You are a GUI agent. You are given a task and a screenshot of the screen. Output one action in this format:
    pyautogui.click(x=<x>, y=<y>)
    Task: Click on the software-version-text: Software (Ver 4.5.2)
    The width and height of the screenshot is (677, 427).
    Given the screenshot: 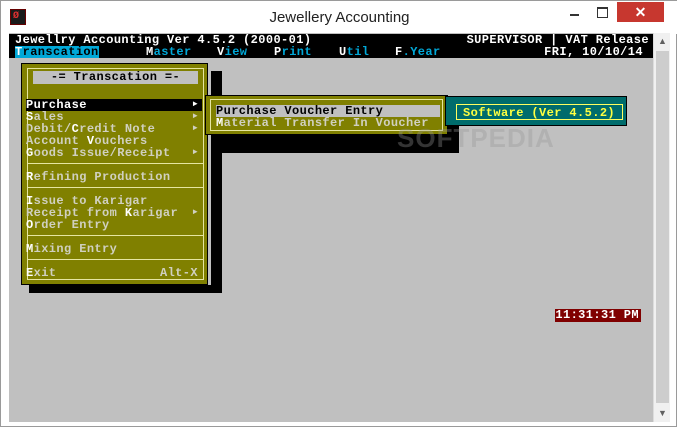 What is the action you would take?
    pyautogui.click(x=539, y=113)
    